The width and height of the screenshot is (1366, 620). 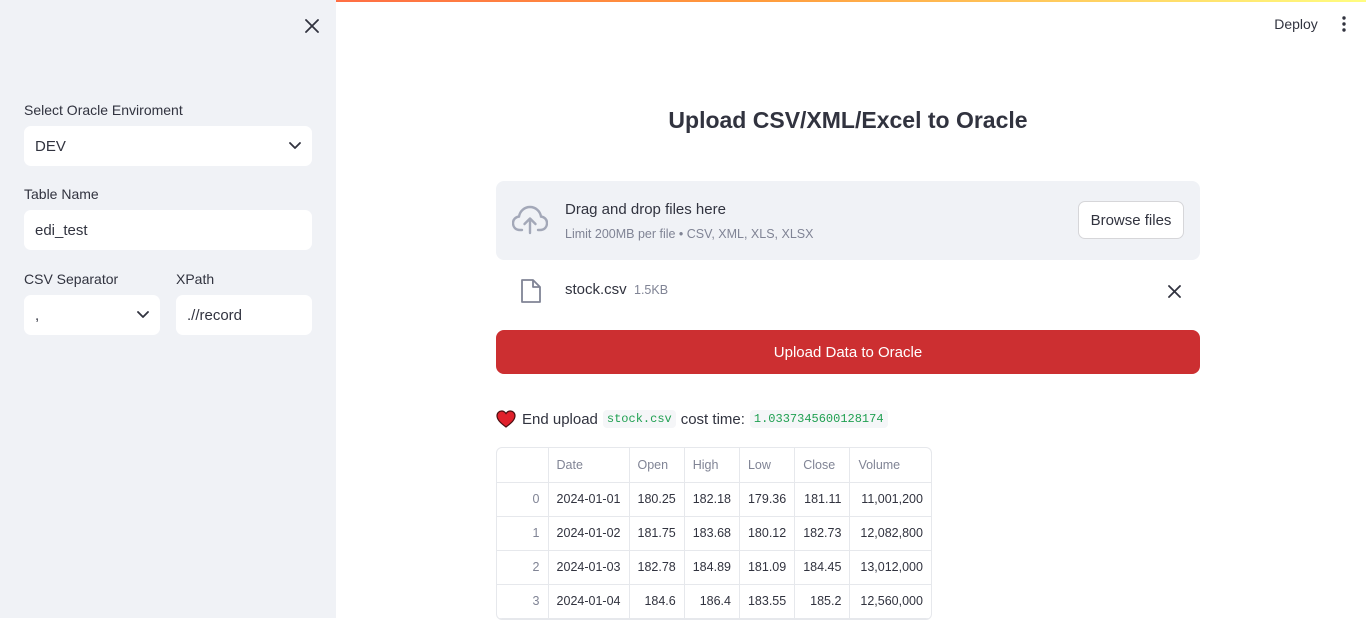 What do you see at coordinates (656, 499) in the screenshot?
I see `table-cell: 180.25` at bounding box center [656, 499].